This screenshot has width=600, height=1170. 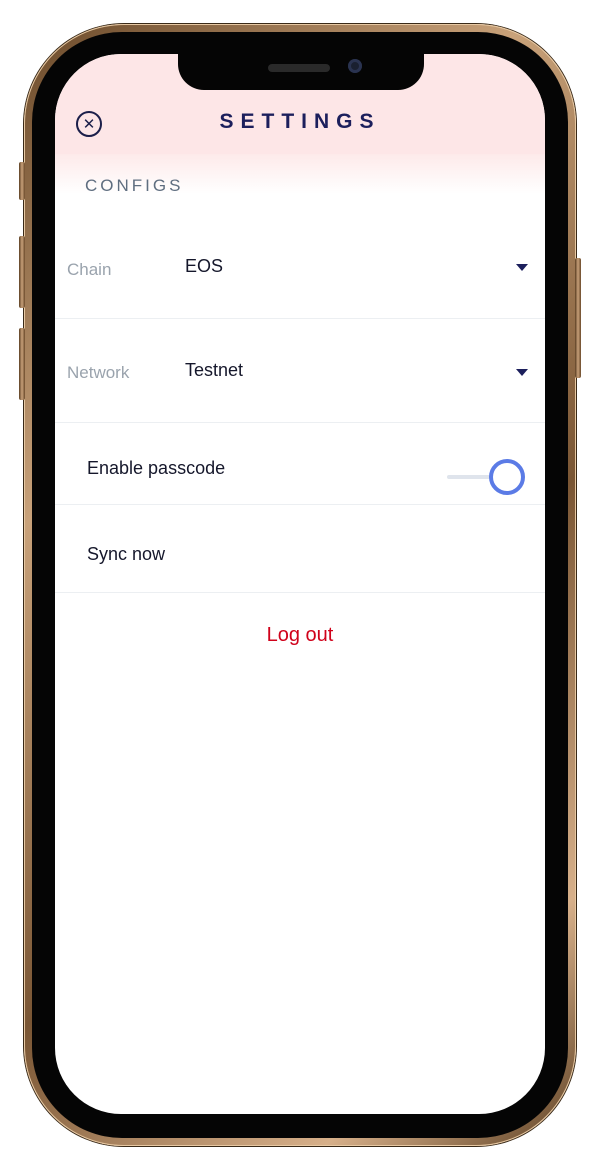 I want to click on power-button, so click(x=578, y=318).